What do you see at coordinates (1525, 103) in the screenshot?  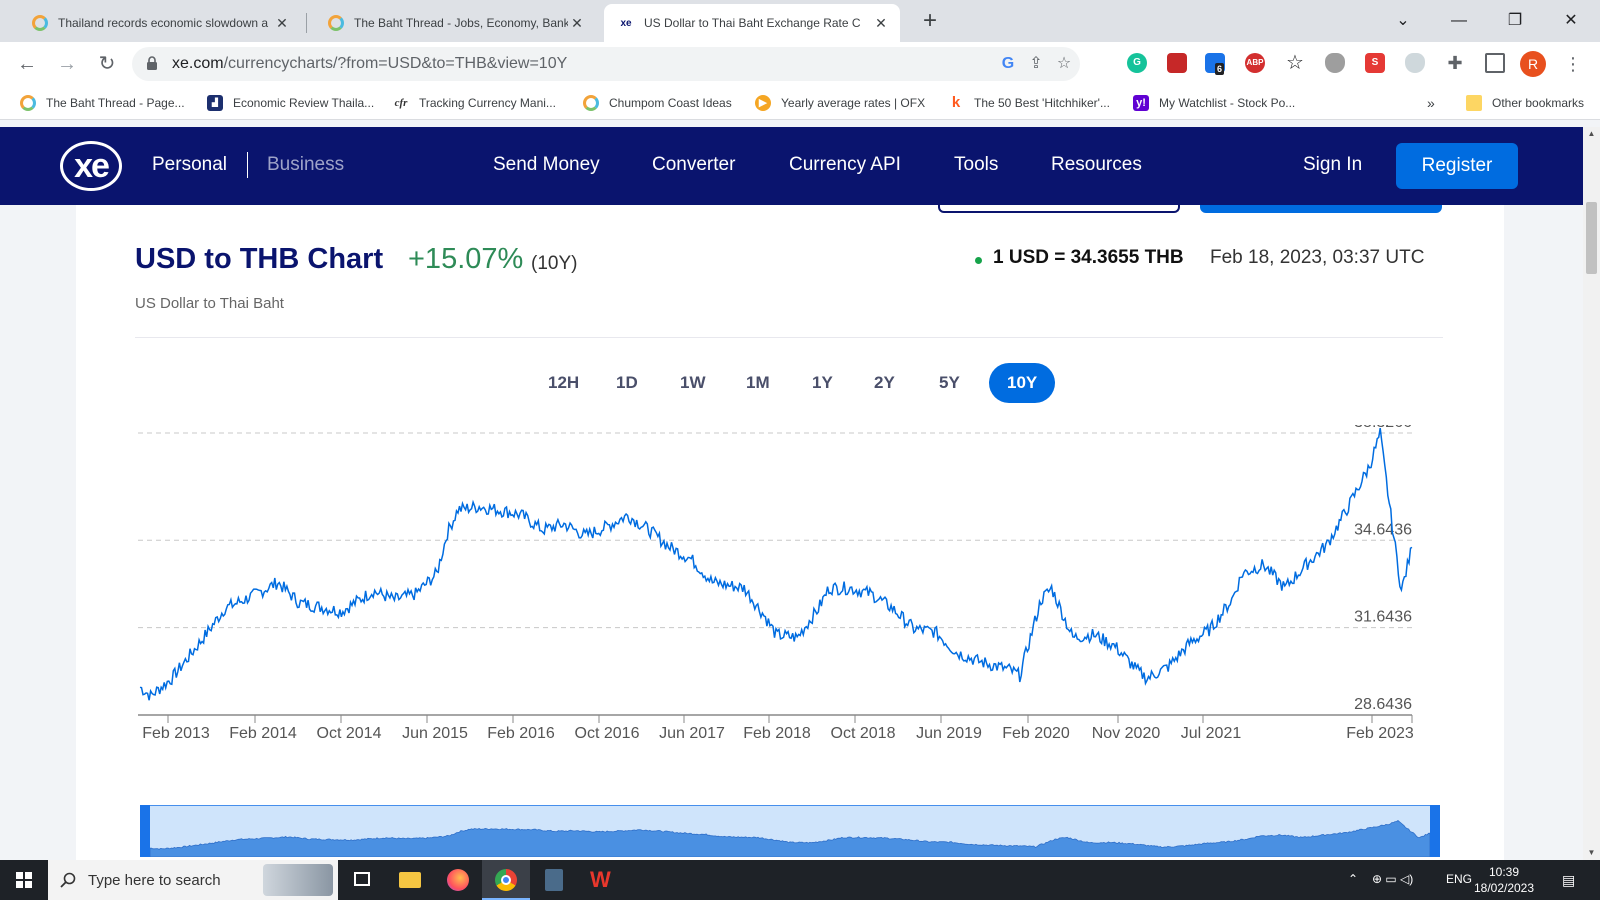 I see `other-bookmarks: Other bookmarks` at bounding box center [1525, 103].